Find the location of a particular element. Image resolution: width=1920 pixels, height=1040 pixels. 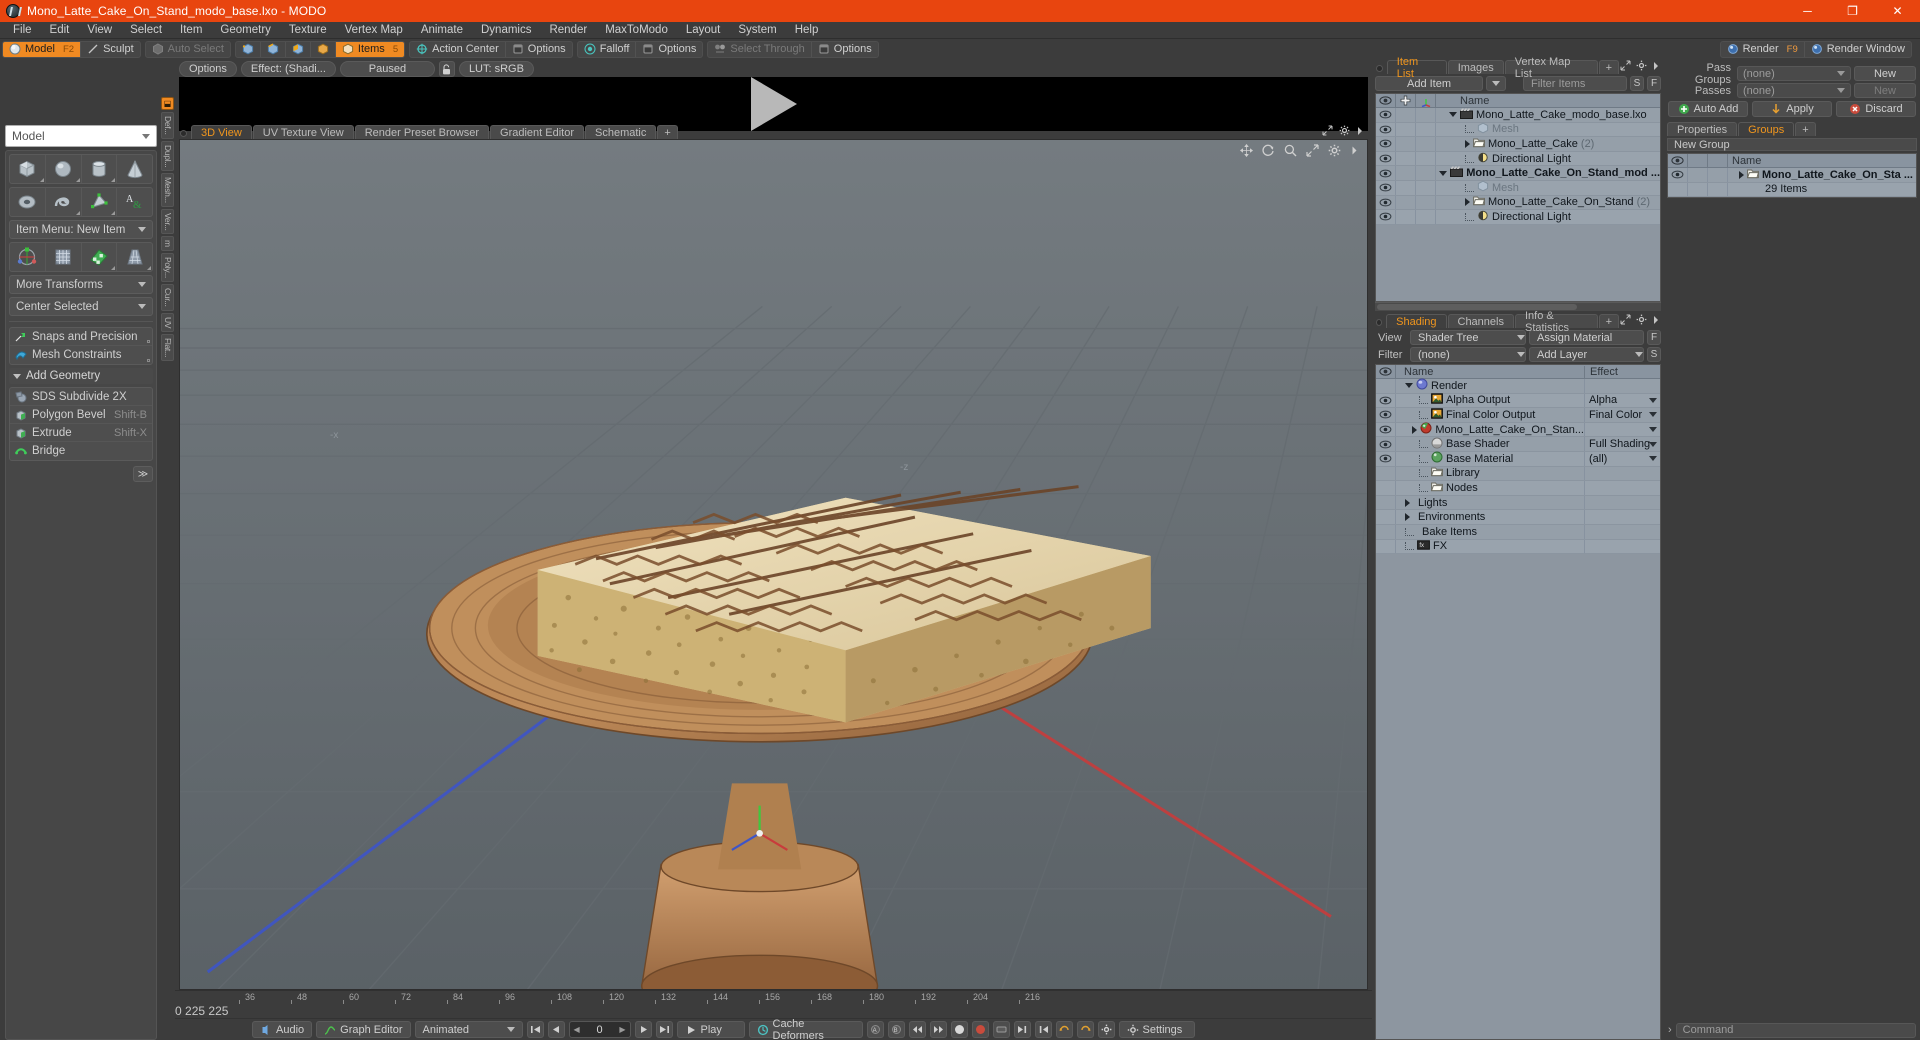

item-menu-dropdown: Item Menu: New Item is located at coordinates (81, 229).